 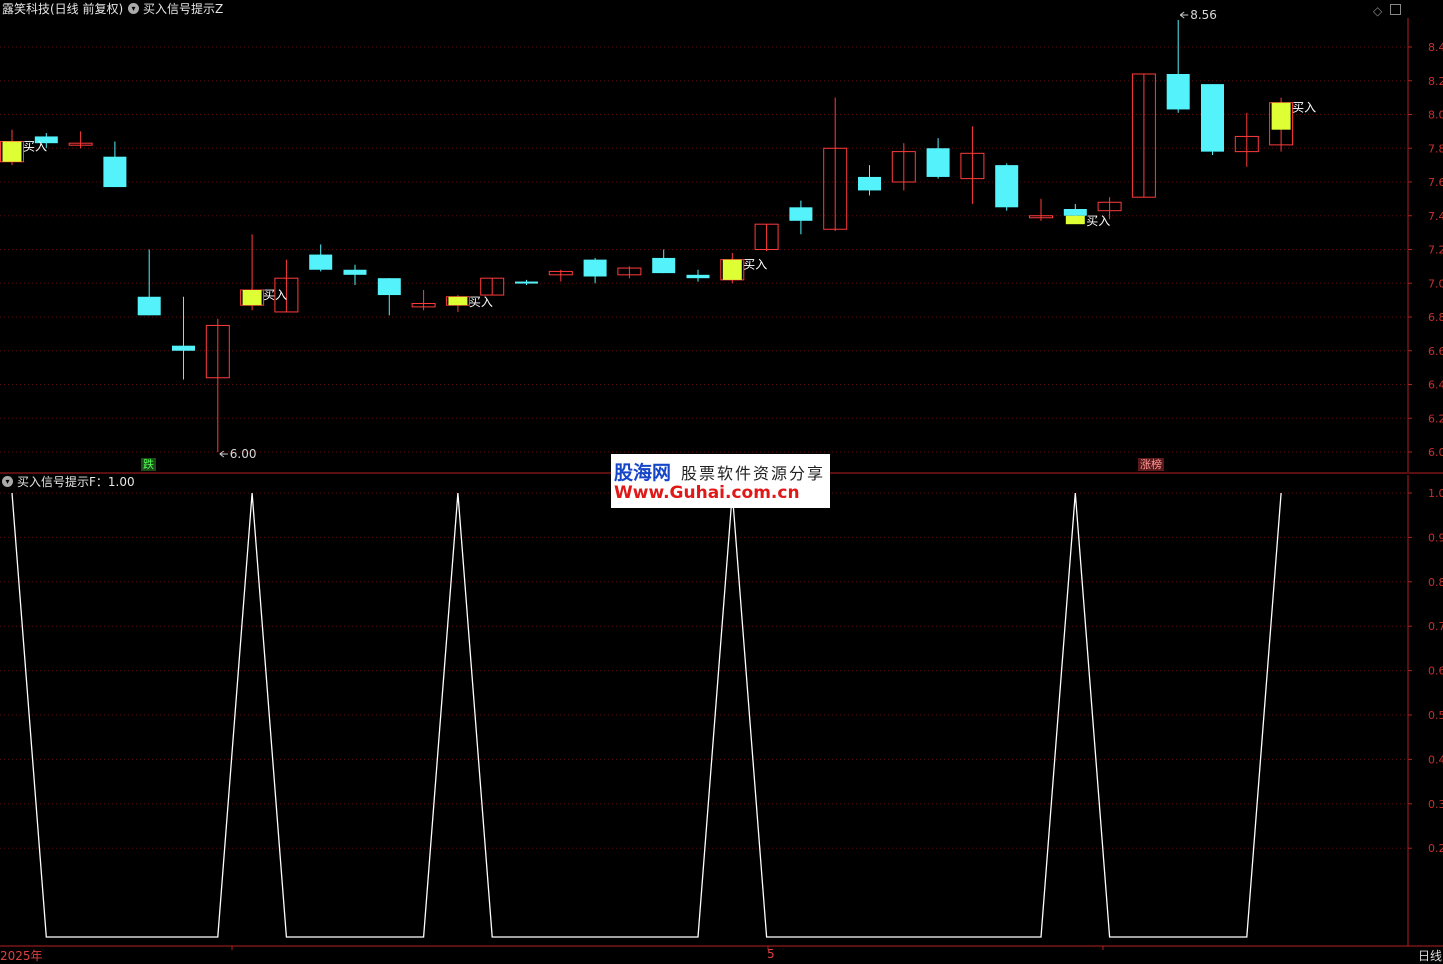 I want to click on watermark-url: Www.Guhai.com.cn, so click(x=707, y=493).